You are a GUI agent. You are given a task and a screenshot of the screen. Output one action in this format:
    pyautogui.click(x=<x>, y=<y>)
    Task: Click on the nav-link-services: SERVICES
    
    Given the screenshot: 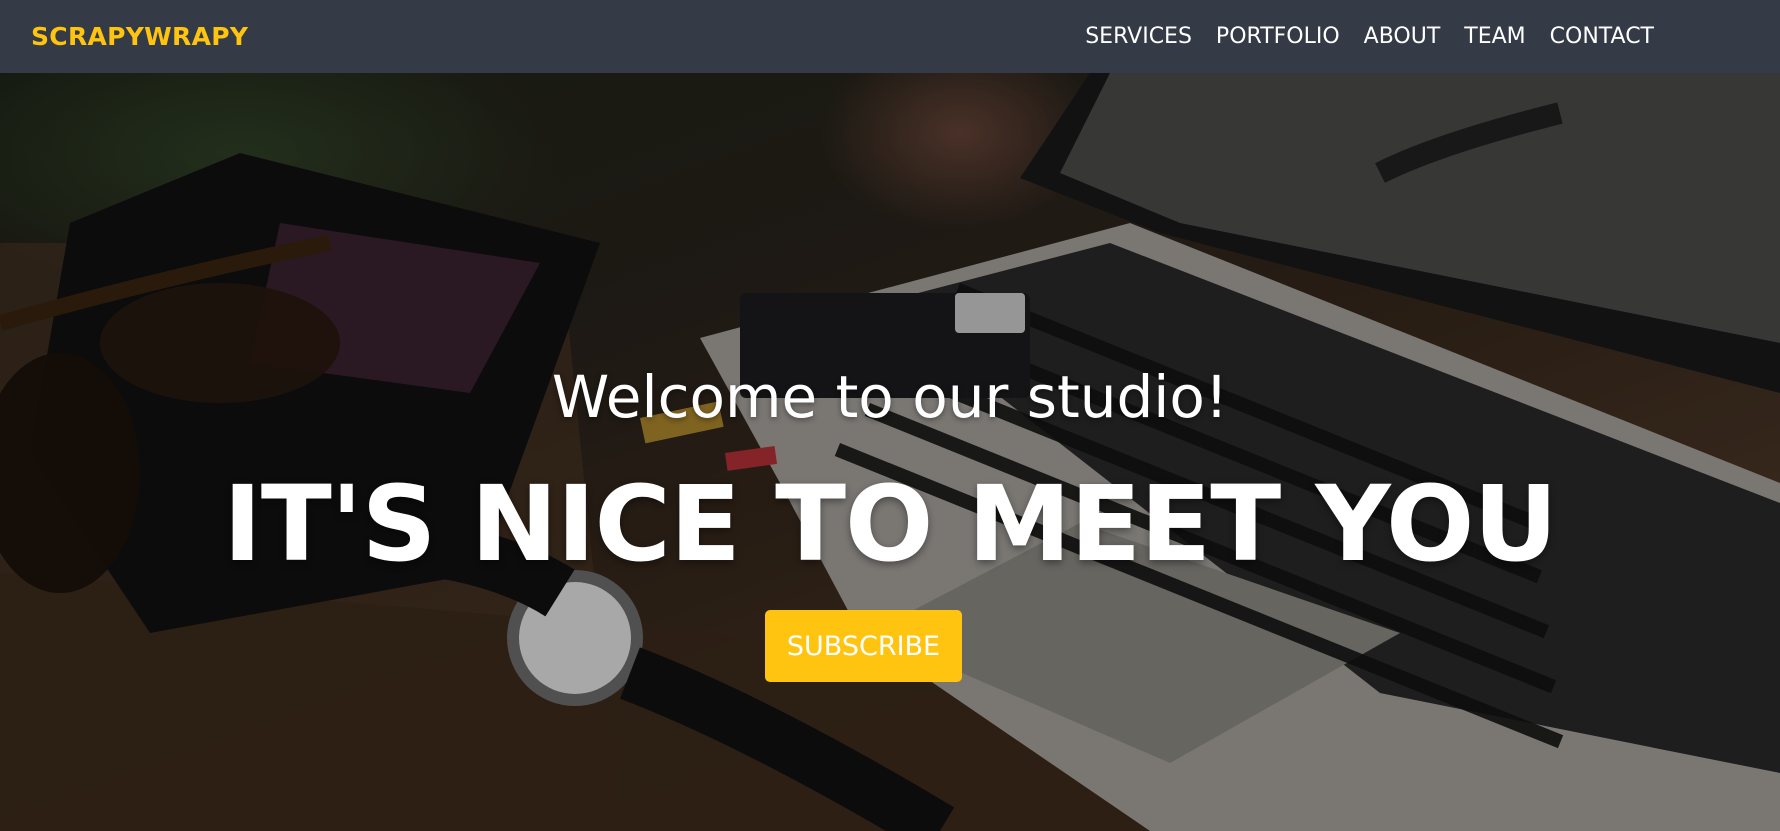 What is the action you would take?
    pyautogui.click(x=1138, y=36)
    